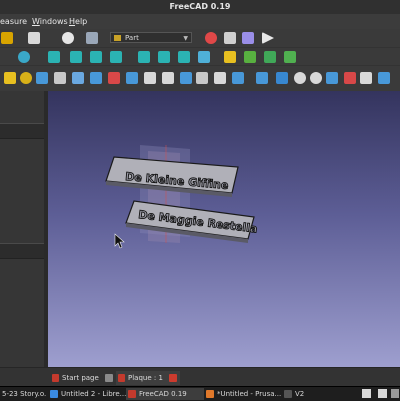  I want to click on cube-icon, so click(10, 78).